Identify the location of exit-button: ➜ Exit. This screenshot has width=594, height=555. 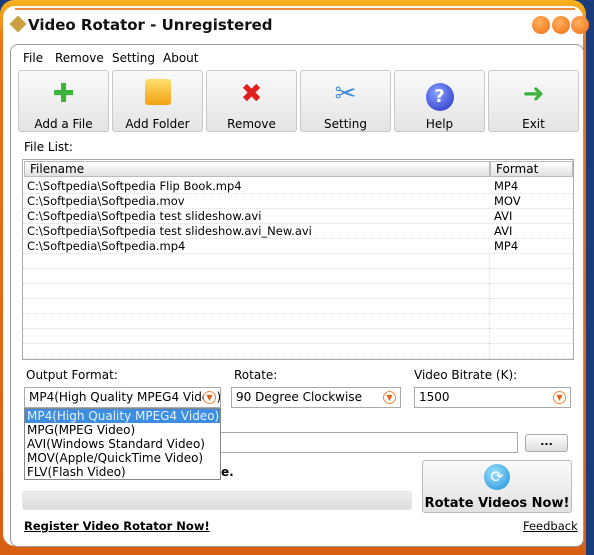
(533, 101).